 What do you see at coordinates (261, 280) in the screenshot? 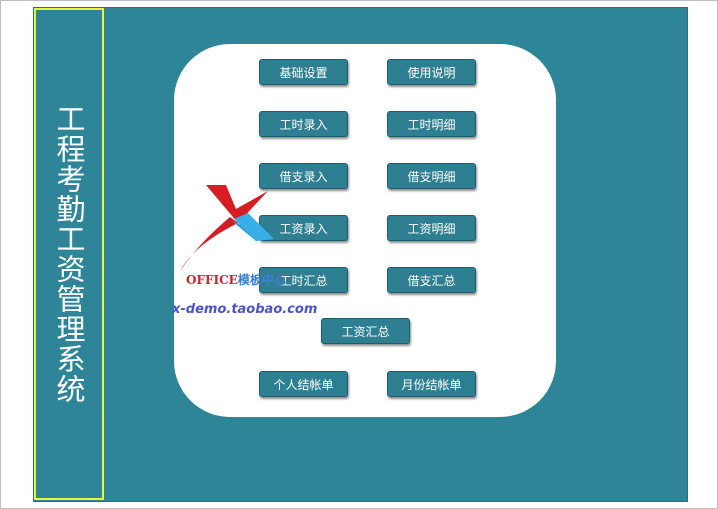
I see `watermark-brand-cn: 模板中心` at bounding box center [261, 280].